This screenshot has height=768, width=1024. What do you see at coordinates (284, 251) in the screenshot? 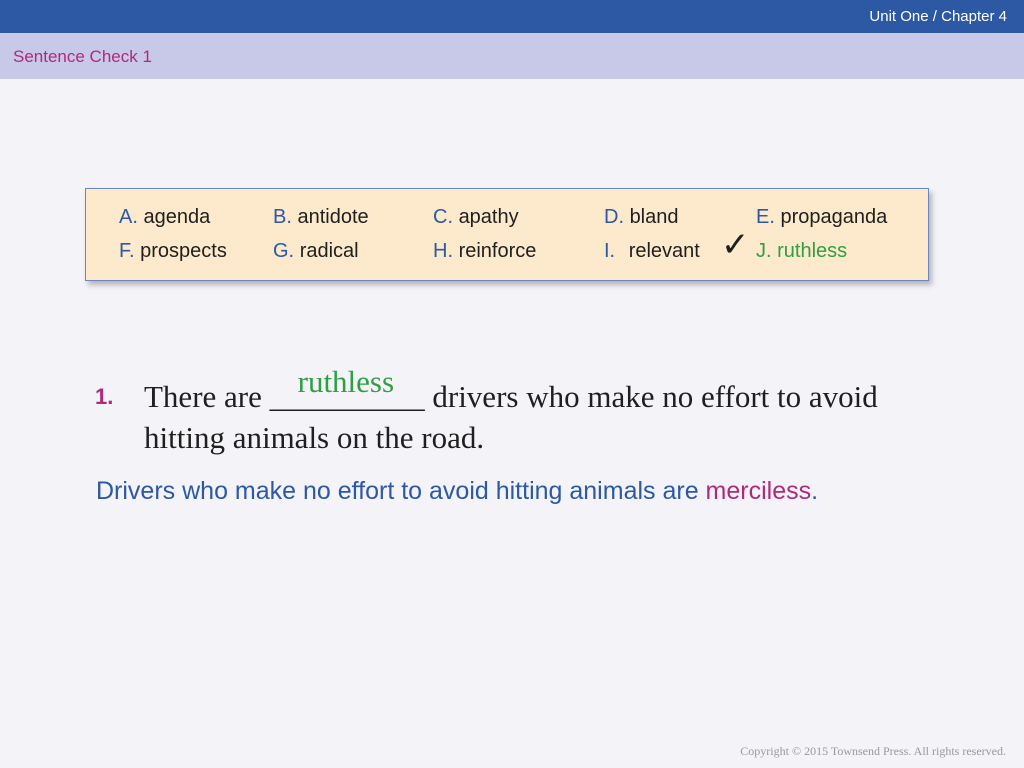
I see `option-letter: G.` at bounding box center [284, 251].